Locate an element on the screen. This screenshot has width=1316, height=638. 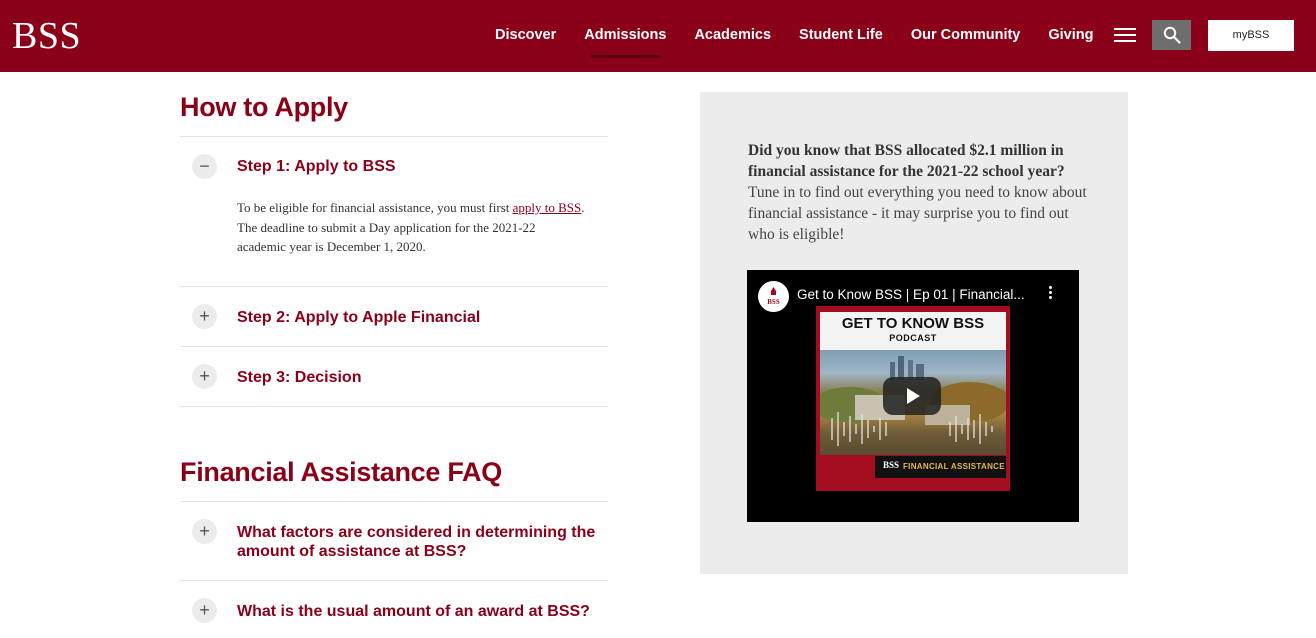
thumbnail-band: BSS FINANCIAL ASSISTANCE is located at coordinates (940, 467).